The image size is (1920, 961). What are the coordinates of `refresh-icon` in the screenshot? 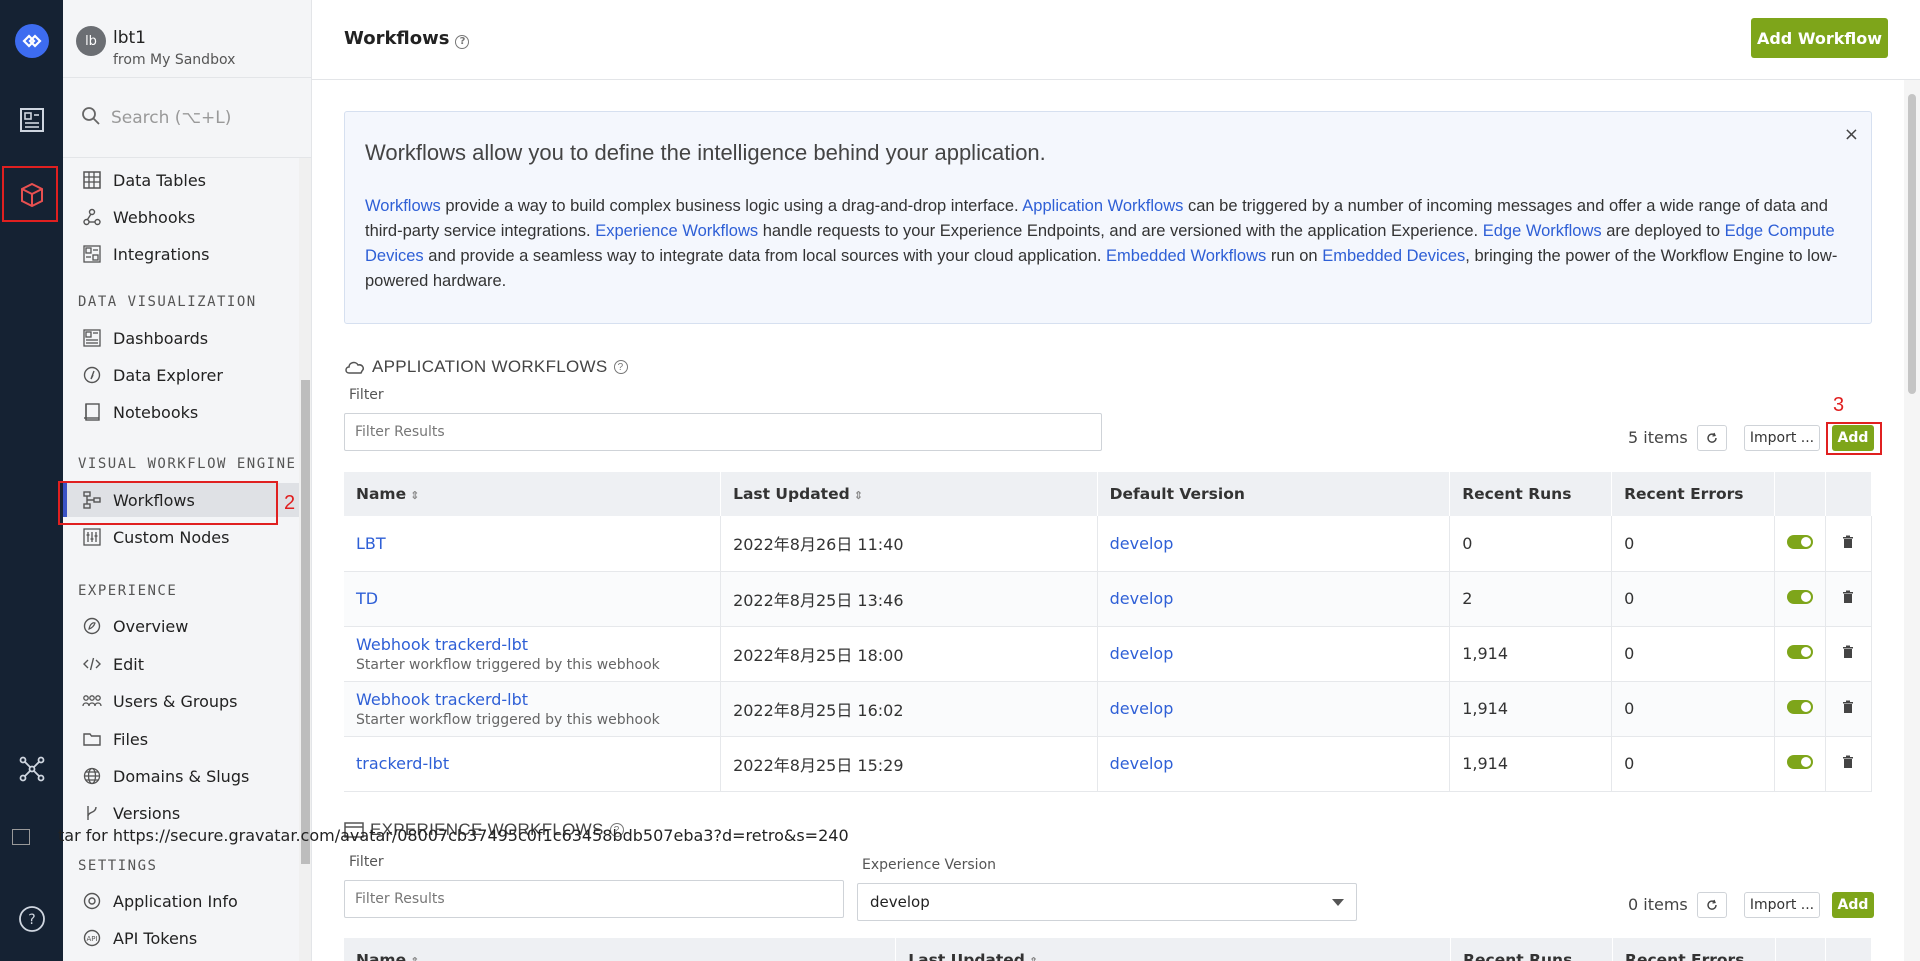 It's located at (1712, 904).